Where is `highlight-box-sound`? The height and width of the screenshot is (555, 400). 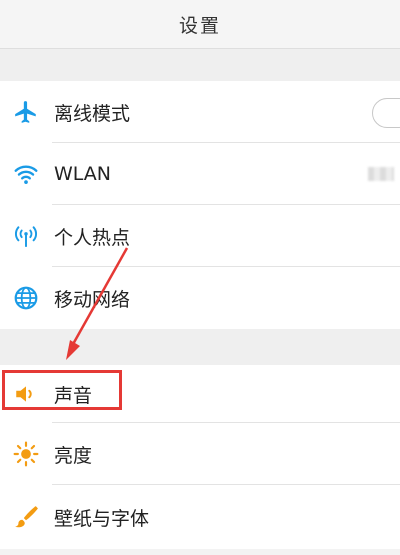
highlight-box-sound is located at coordinates (62, 390).